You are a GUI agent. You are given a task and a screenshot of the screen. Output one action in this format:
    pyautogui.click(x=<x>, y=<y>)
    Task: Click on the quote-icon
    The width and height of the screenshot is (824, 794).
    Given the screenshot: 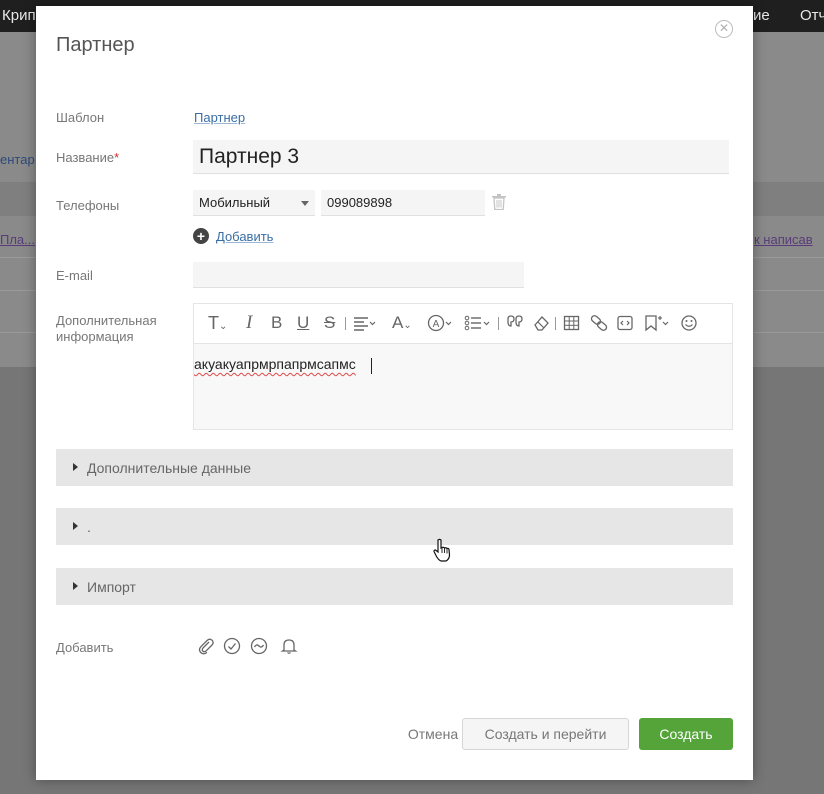 What is the action you would take?
    pyautogui.click(x=515, y=323)
    